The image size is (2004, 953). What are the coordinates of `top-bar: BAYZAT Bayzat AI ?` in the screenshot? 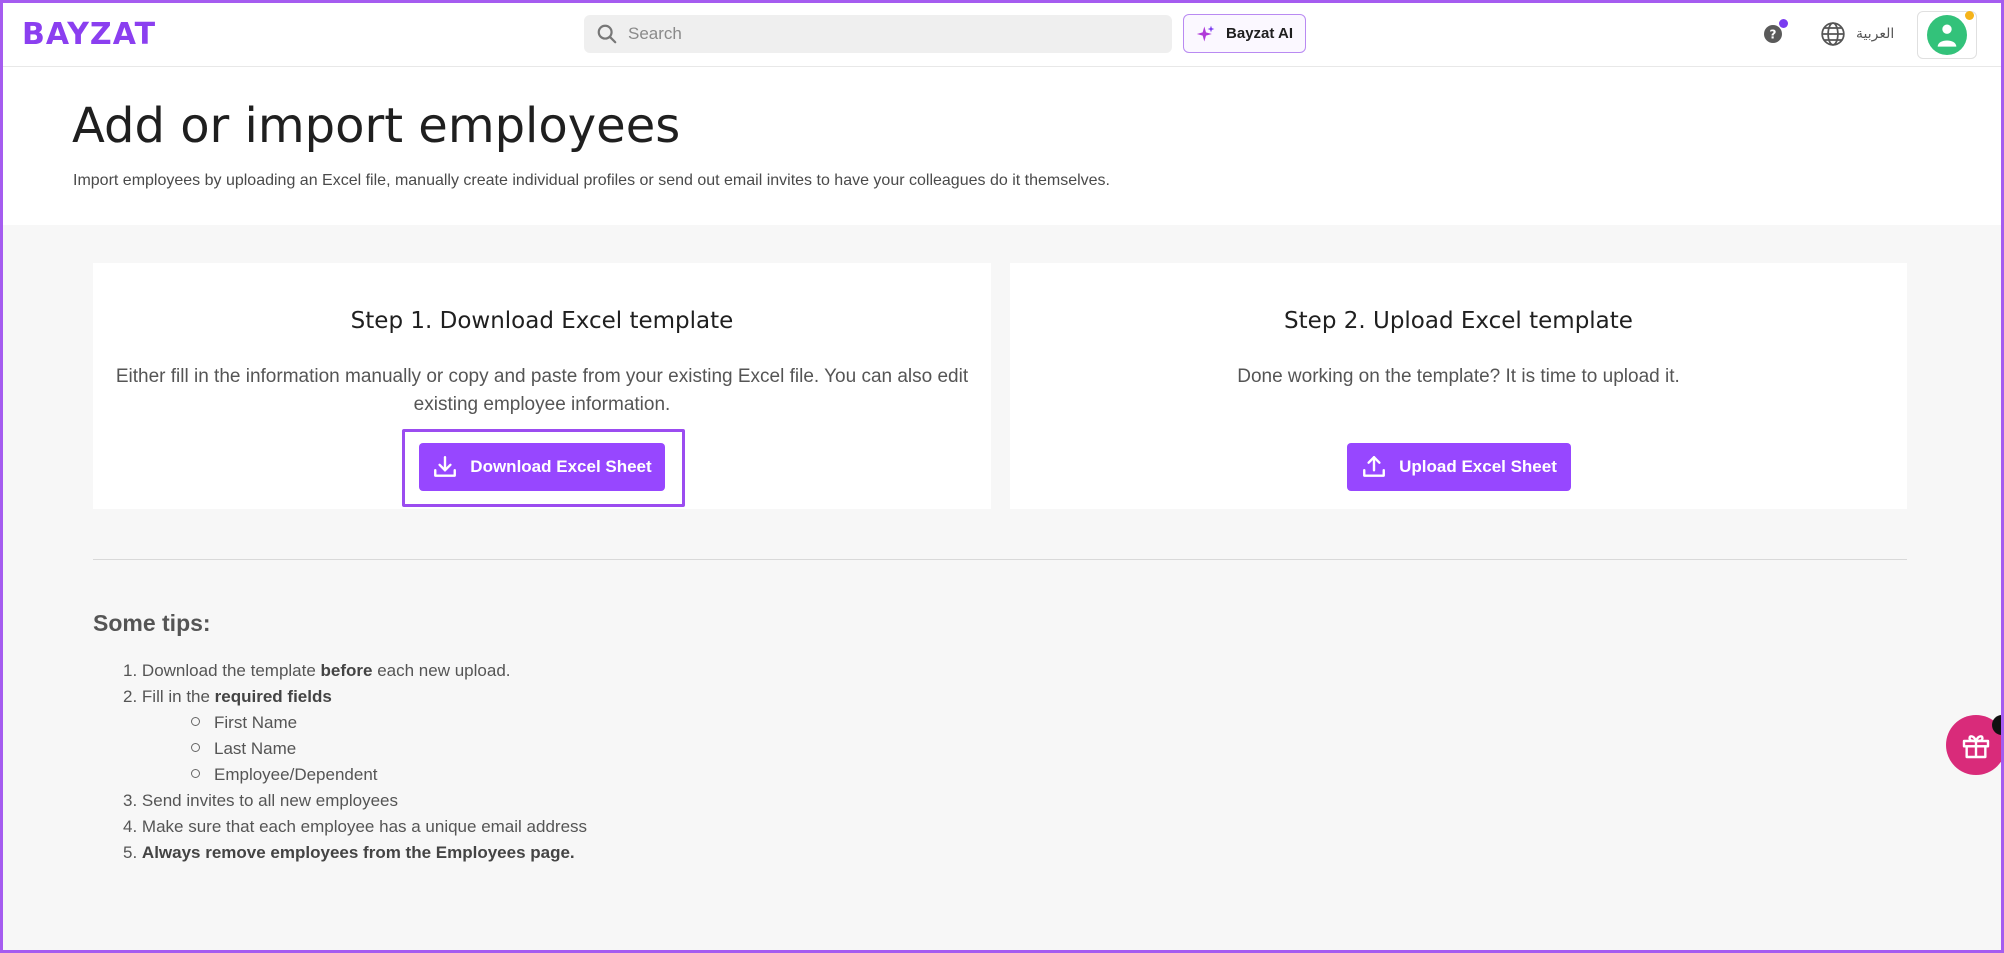 It's located at (1002, 35).